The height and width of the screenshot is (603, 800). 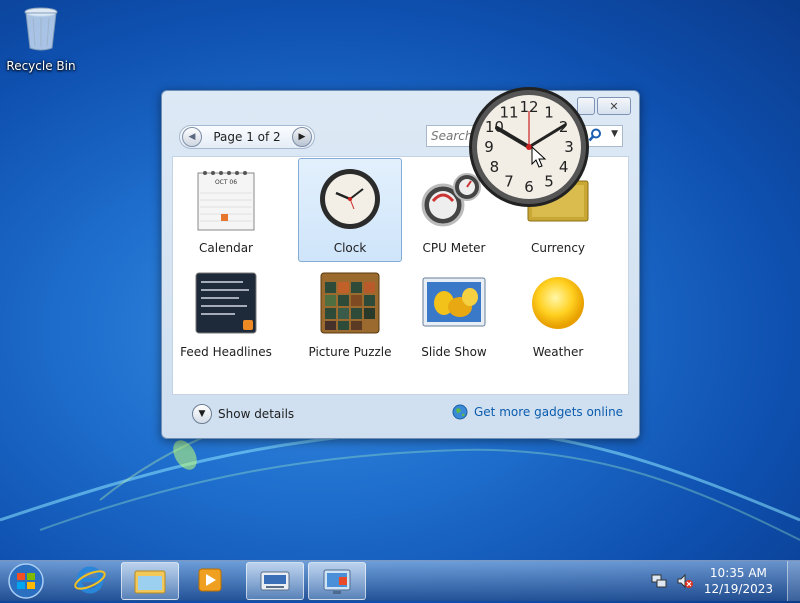 What do you see at coordinates (400, 580) in the screenshot?
I see `taskbar: 10:35 AM 12/19/2023` at bounding box center [400, 580].